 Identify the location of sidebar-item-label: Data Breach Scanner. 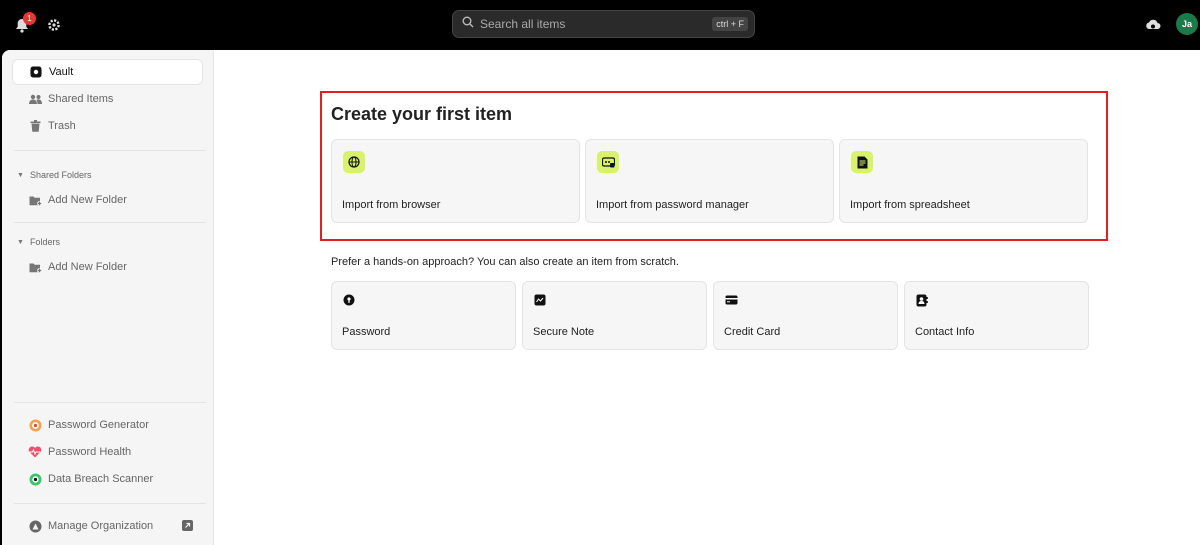
(101, 479).